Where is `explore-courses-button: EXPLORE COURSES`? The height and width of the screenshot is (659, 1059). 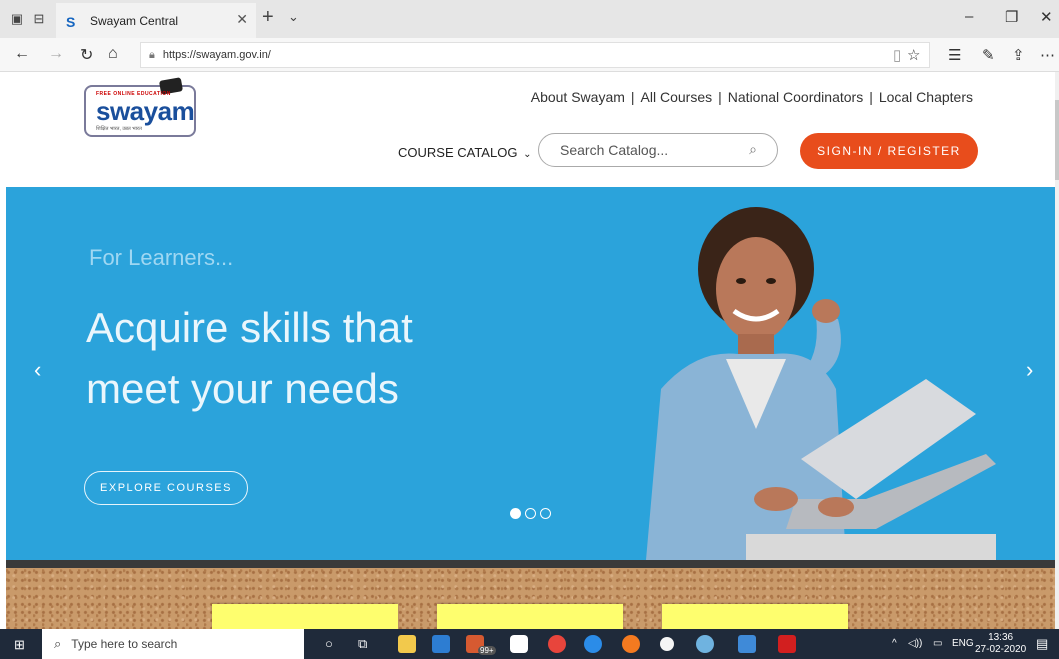
explore-courses-button: EXPLORE COURSES is located at coordinates (166, 488).